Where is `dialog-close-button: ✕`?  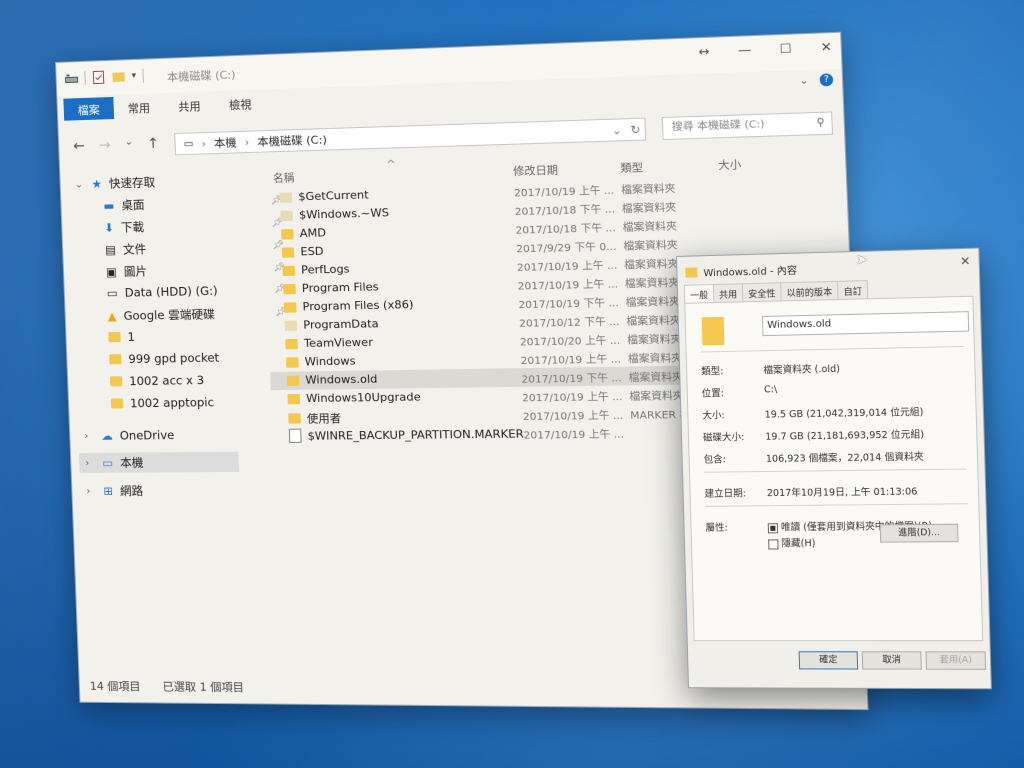 dialog-close-button: ✕ is located at coordinates (965, 261).